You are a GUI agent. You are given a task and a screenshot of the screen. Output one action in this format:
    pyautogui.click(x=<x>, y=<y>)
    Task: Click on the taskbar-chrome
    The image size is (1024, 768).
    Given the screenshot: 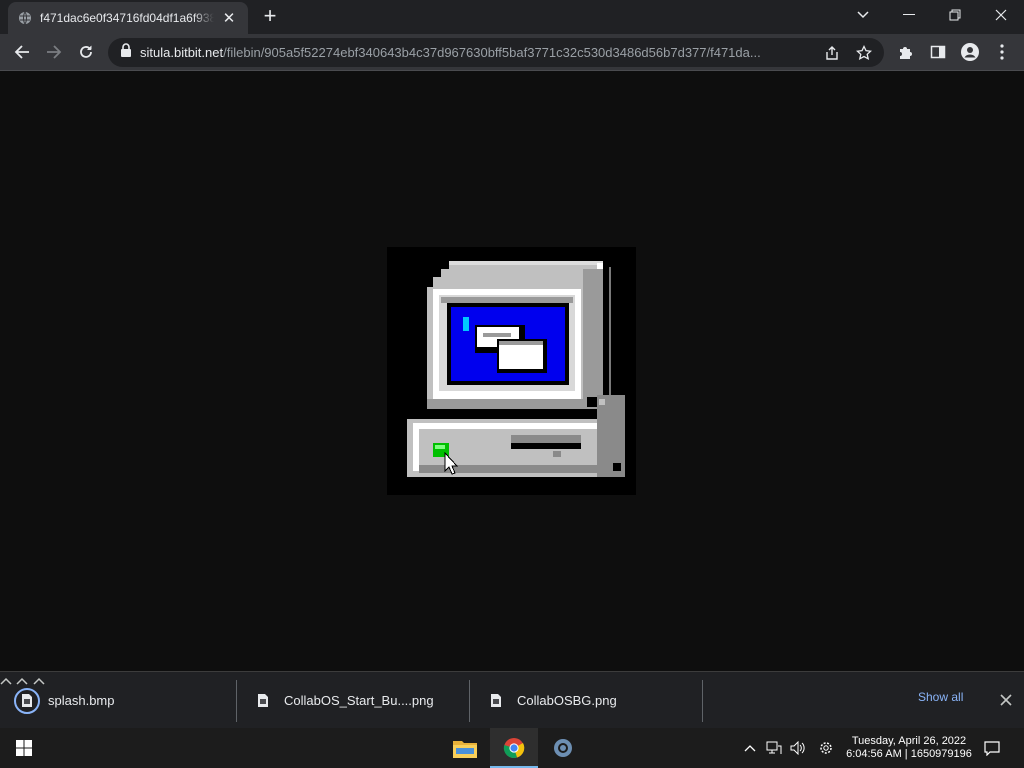 What is the action you would take?
    pyautogui.click(x=514, y=748)
    